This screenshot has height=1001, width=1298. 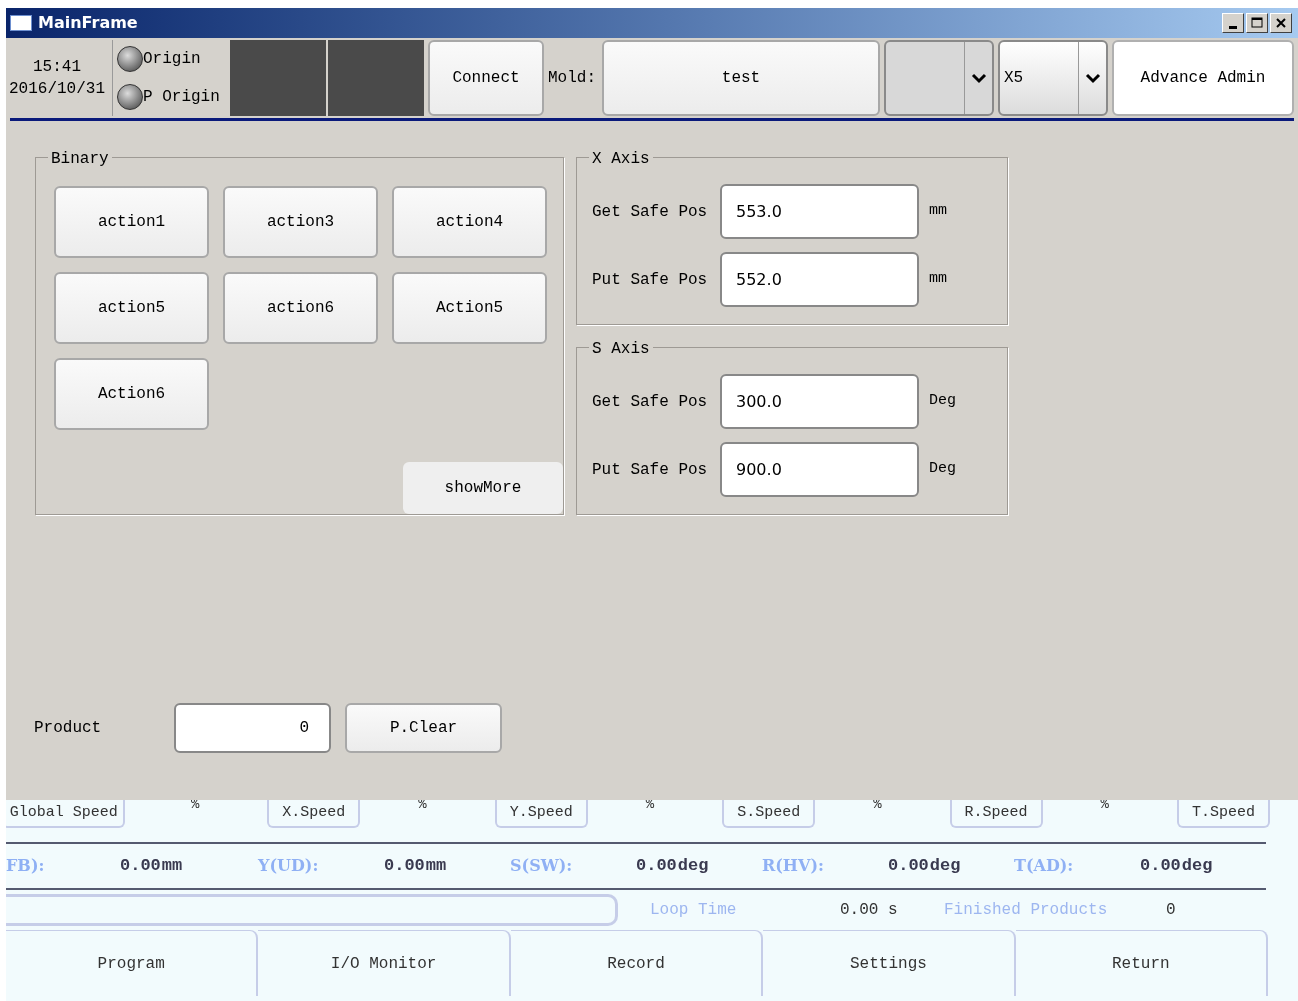 I want to click on product-field: 0, so click(x=252, y=728).